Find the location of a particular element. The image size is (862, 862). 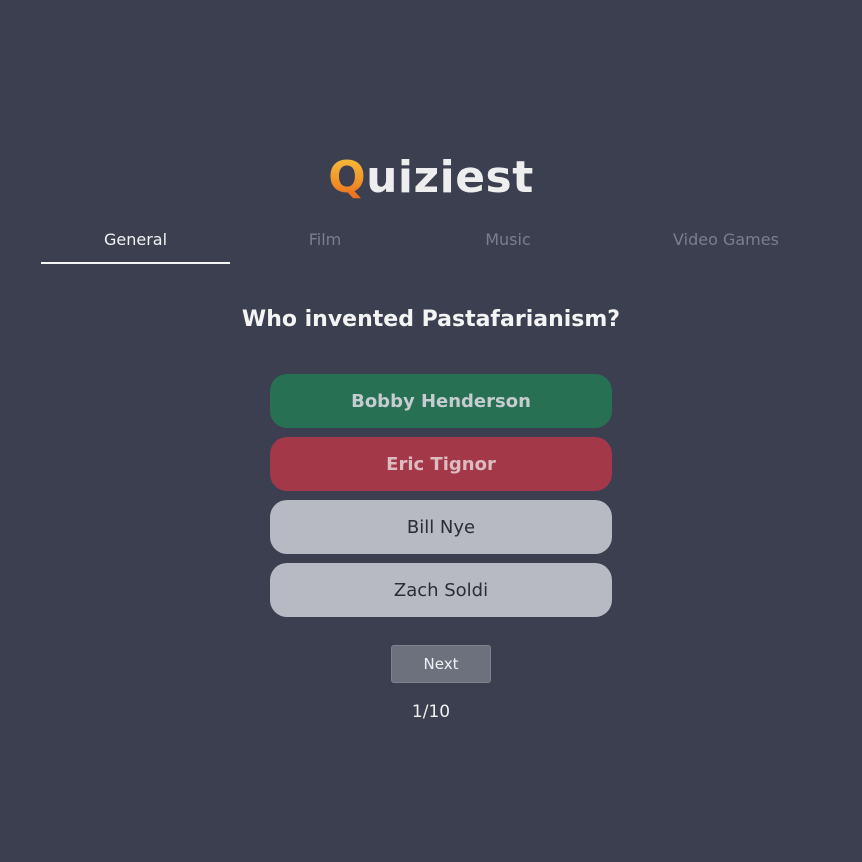

answer-option-wrong: Eric Tignor is located at coordinates (441, 464).